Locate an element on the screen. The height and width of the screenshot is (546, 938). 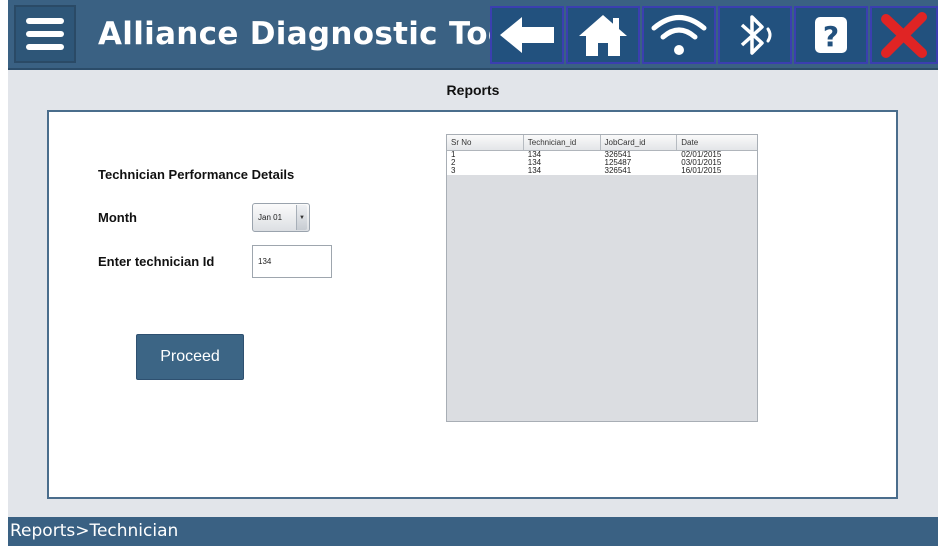
chevron-down-icon: ▼ is located at coordinates (301, 217).